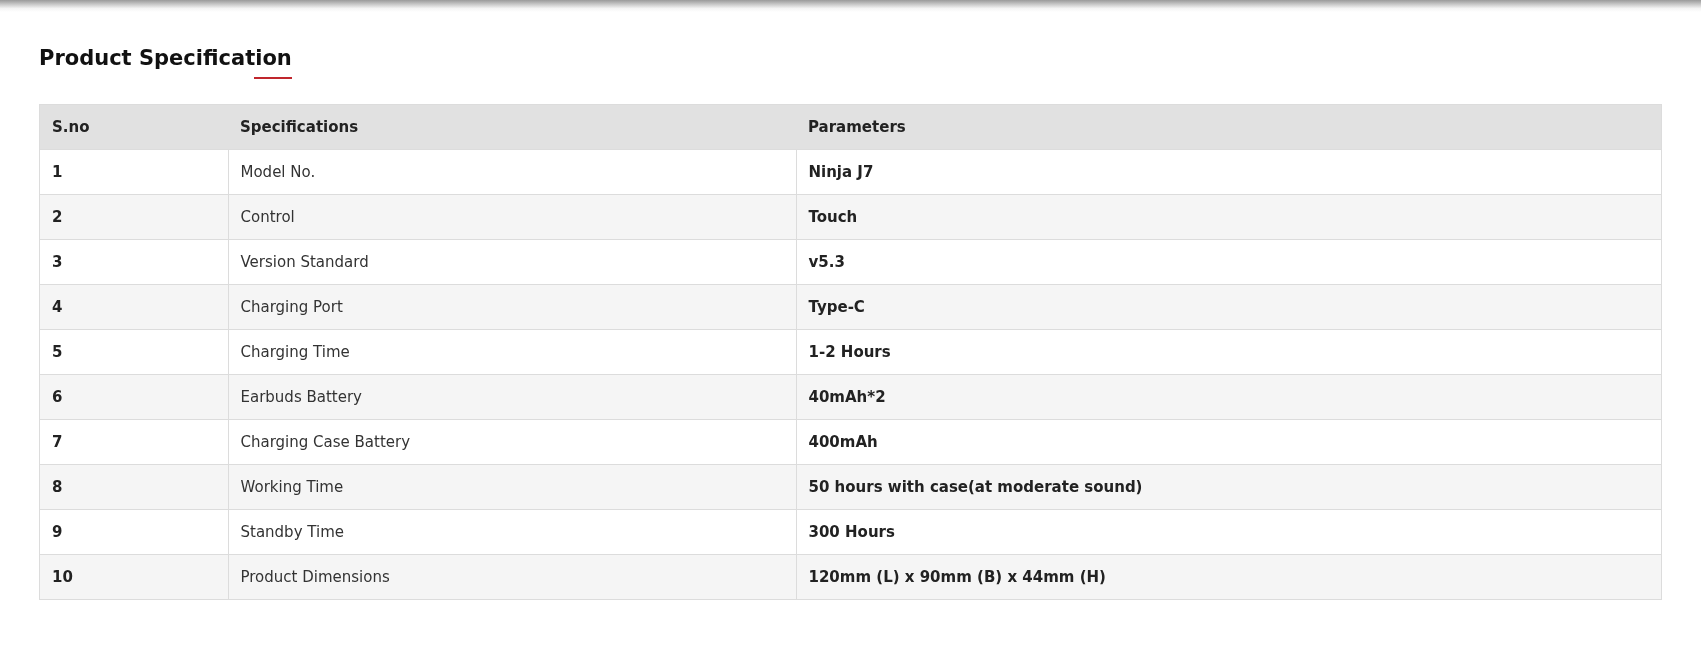 The height and width of the screenshot is (649, 1701). What do you see at coordinates (512, 172) in the screenshot?
I see `table-cell: Model No.` at bounding box center [512, 172].